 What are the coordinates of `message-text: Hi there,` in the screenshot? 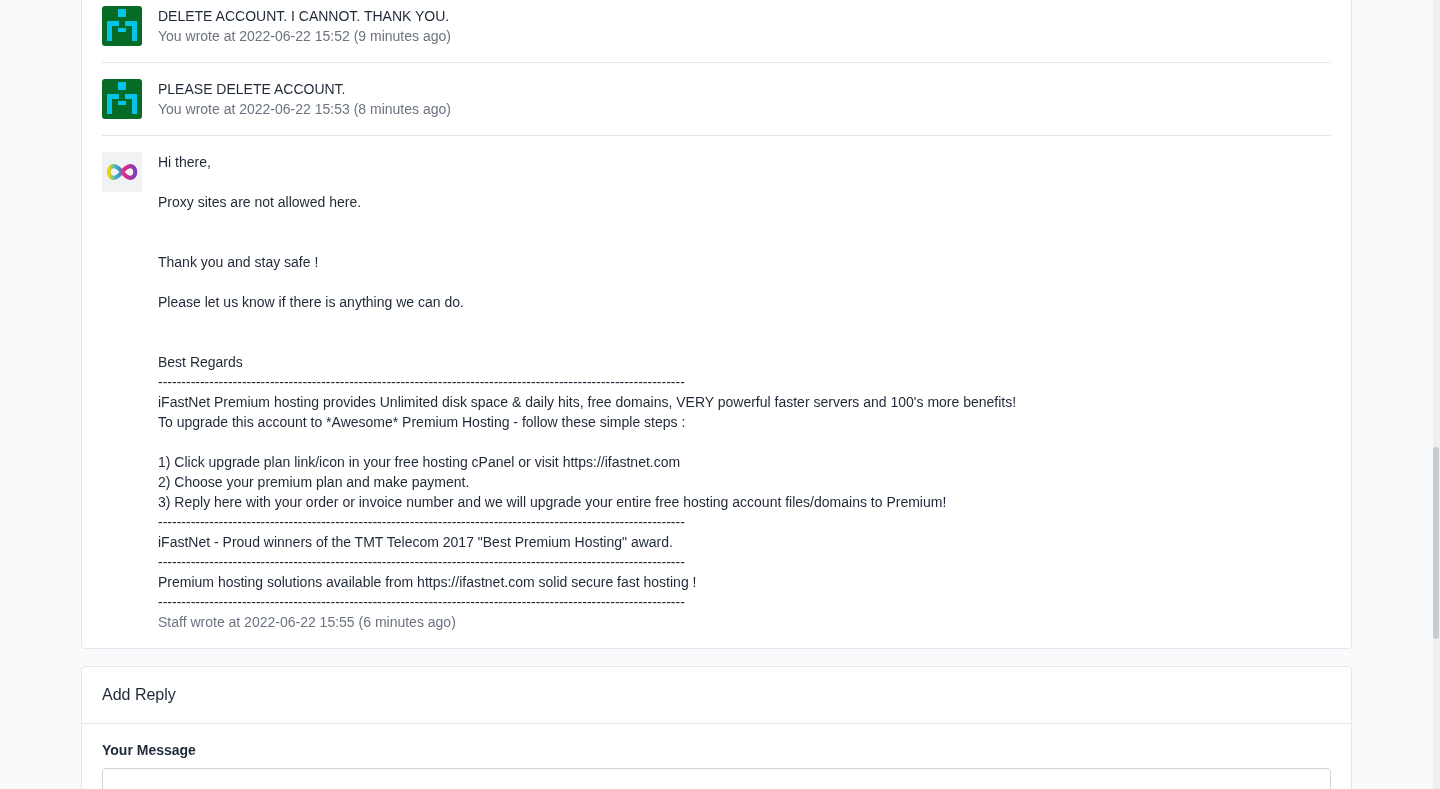 It's located at (185, 162).